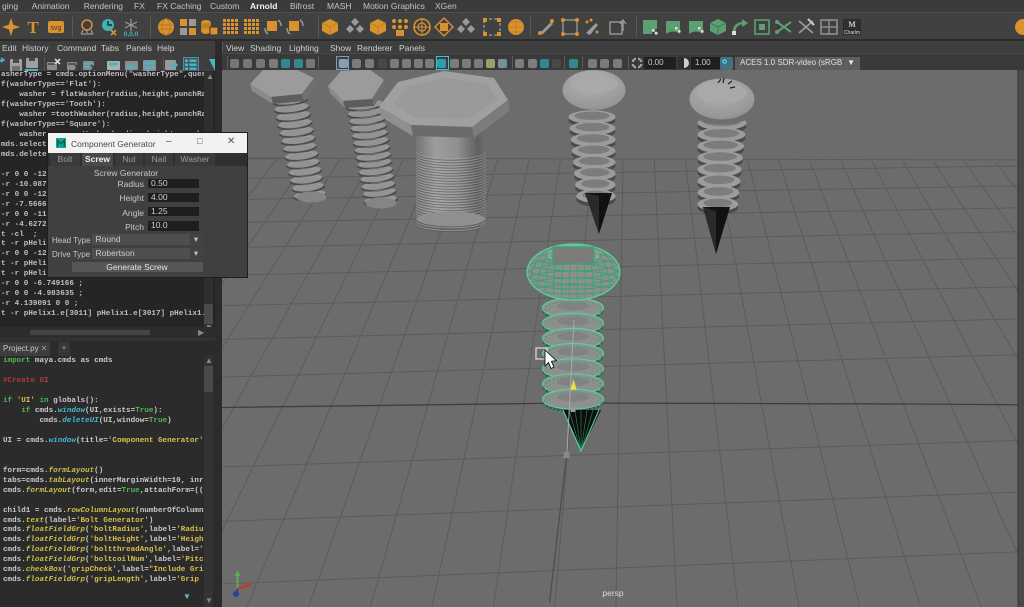 The width and height of the screenshot is (1024, 607). Describe the element at coordinates (131, 34) in the screenshot. I see `svg-text: 0,0,0` at that location.